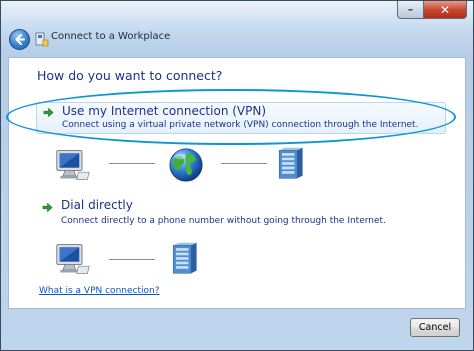 This screenshot has height=351, width=474. What do you see at coordinates (111, 36) in the screenshot?
I see `window-title: Connect to a Workplace` at bounding box center [111, 36].